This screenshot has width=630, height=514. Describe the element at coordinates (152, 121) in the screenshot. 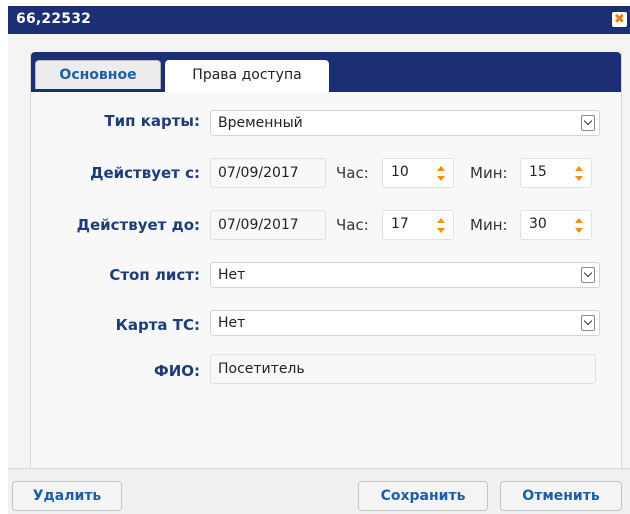

I see `card-type-label: Тип карты:` at that location.